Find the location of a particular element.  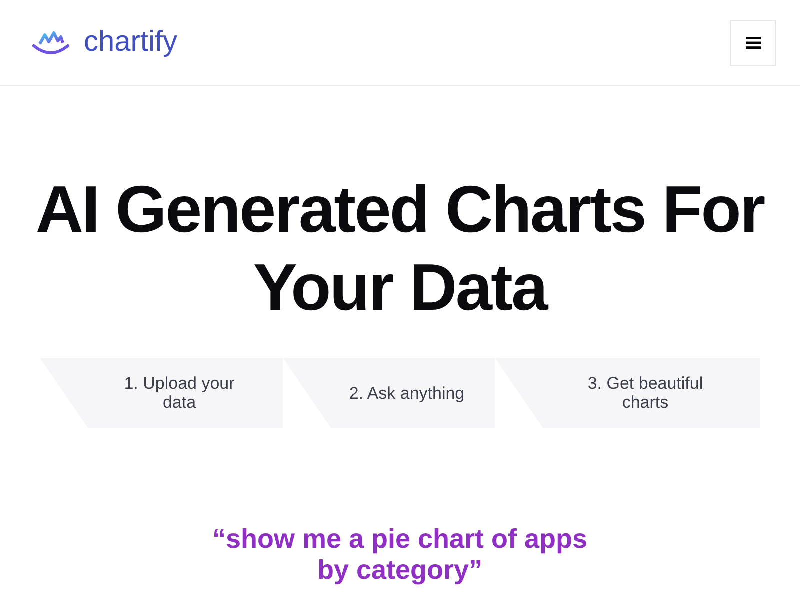

step-label: 3. Get beautiful charts is located at coordinates (645, 393).